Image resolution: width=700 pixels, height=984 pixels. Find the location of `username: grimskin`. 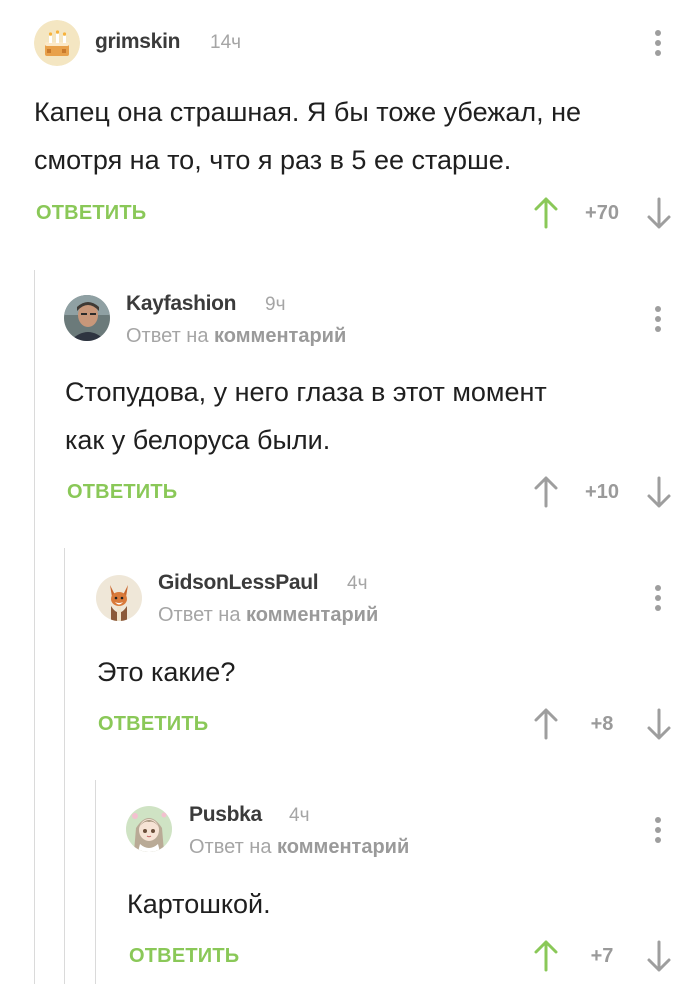

username: grimskin is located at coordinates (137, 42).